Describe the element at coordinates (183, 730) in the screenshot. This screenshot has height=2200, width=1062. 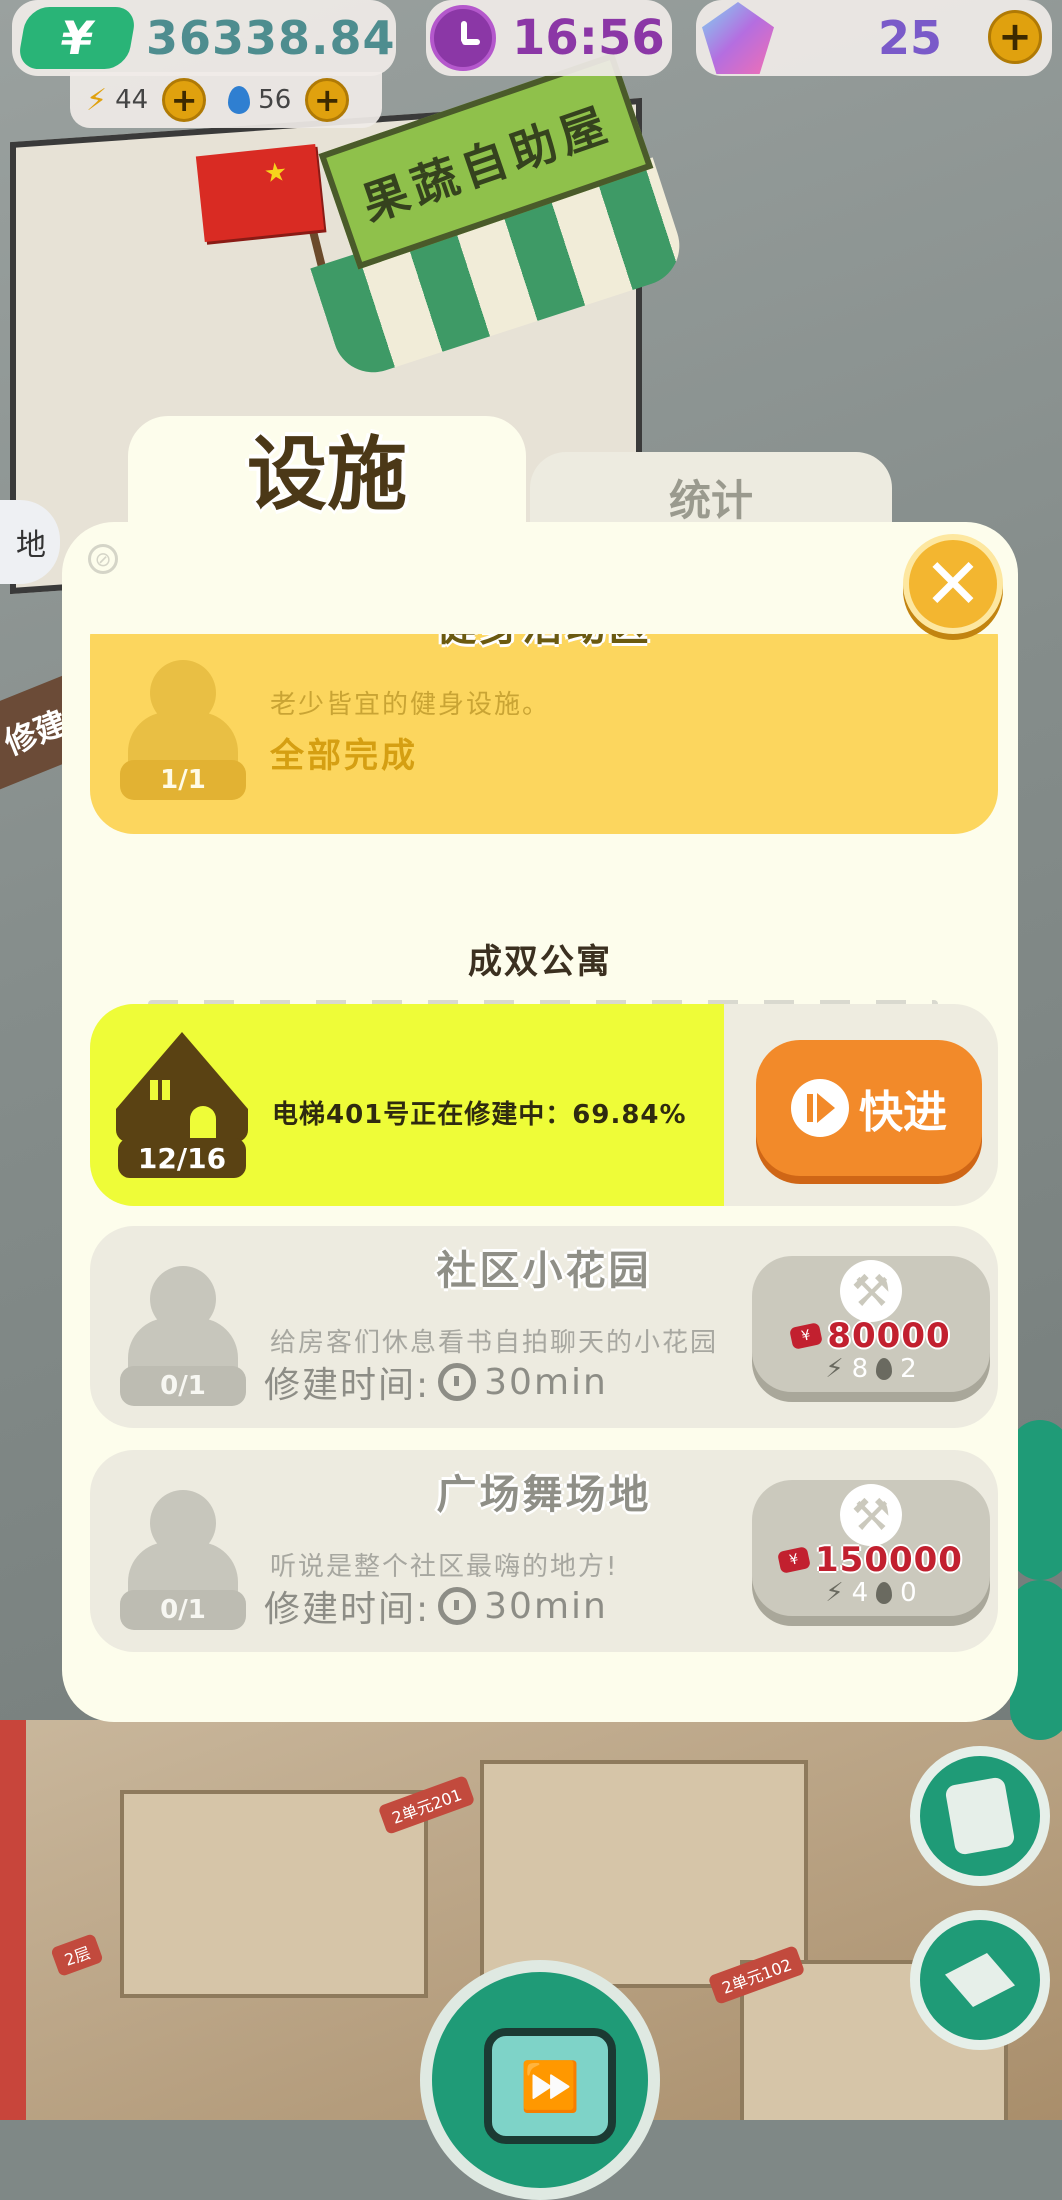
I see `facility-icon: 1/1` at that location.